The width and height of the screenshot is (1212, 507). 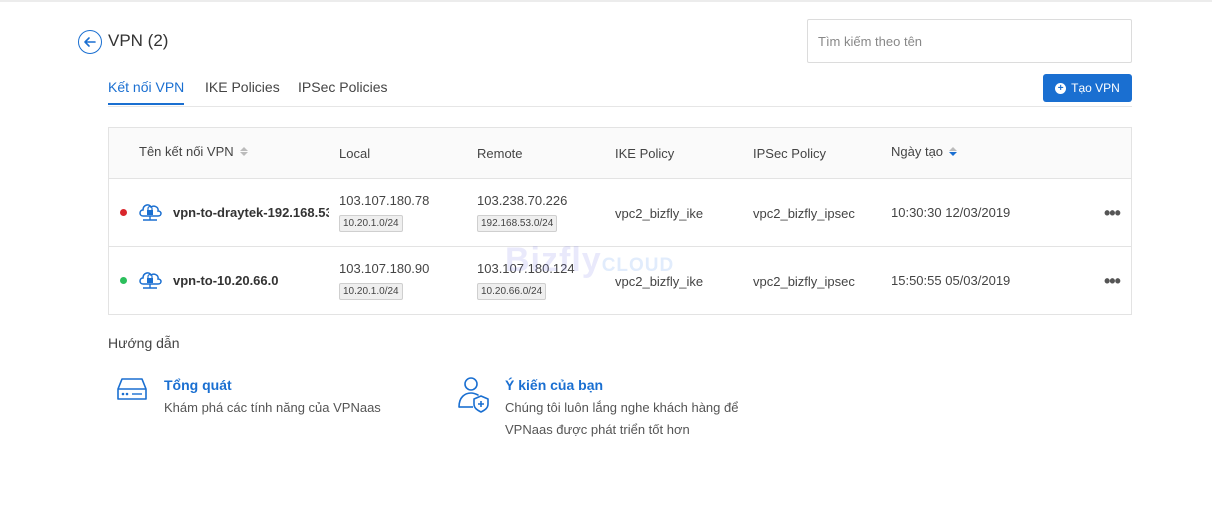 I want to click on plus-icon: +, so click(x=1061, y=88).